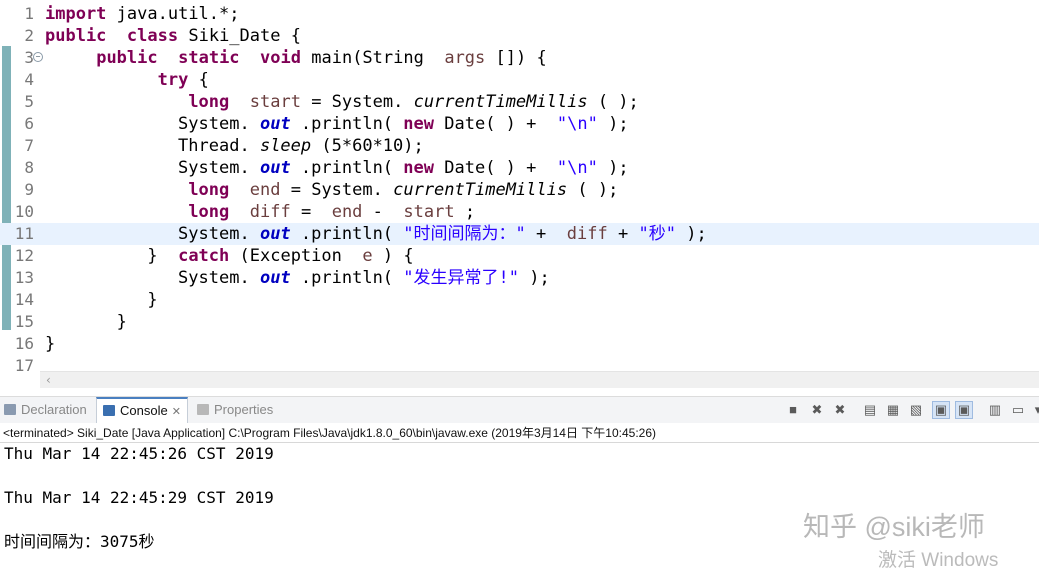 This screenshot has width=1039, height=572. What do you see at coordinates (209, 58) in the screenshot?
I see `code-token: static` at bounding box center [209, 58].